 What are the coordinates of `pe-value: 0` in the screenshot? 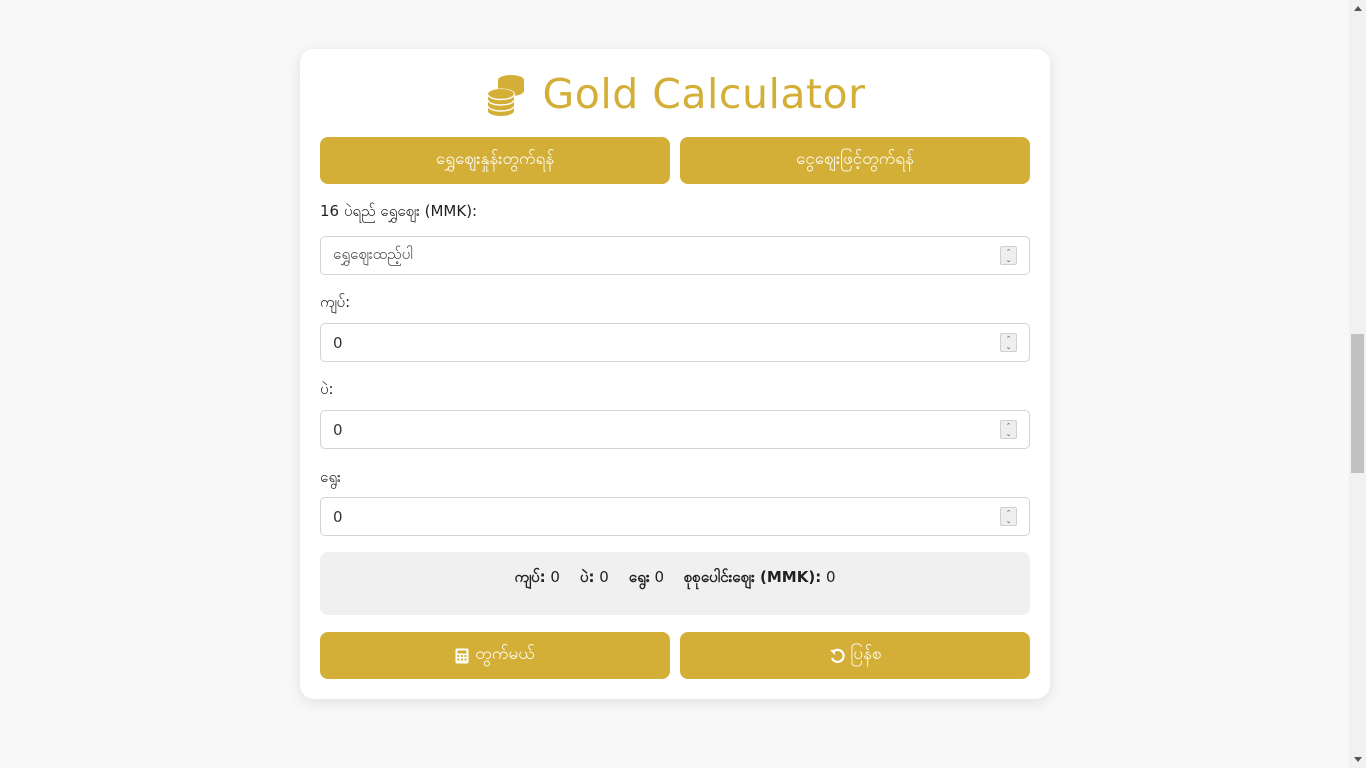 It's located at (338, 429).